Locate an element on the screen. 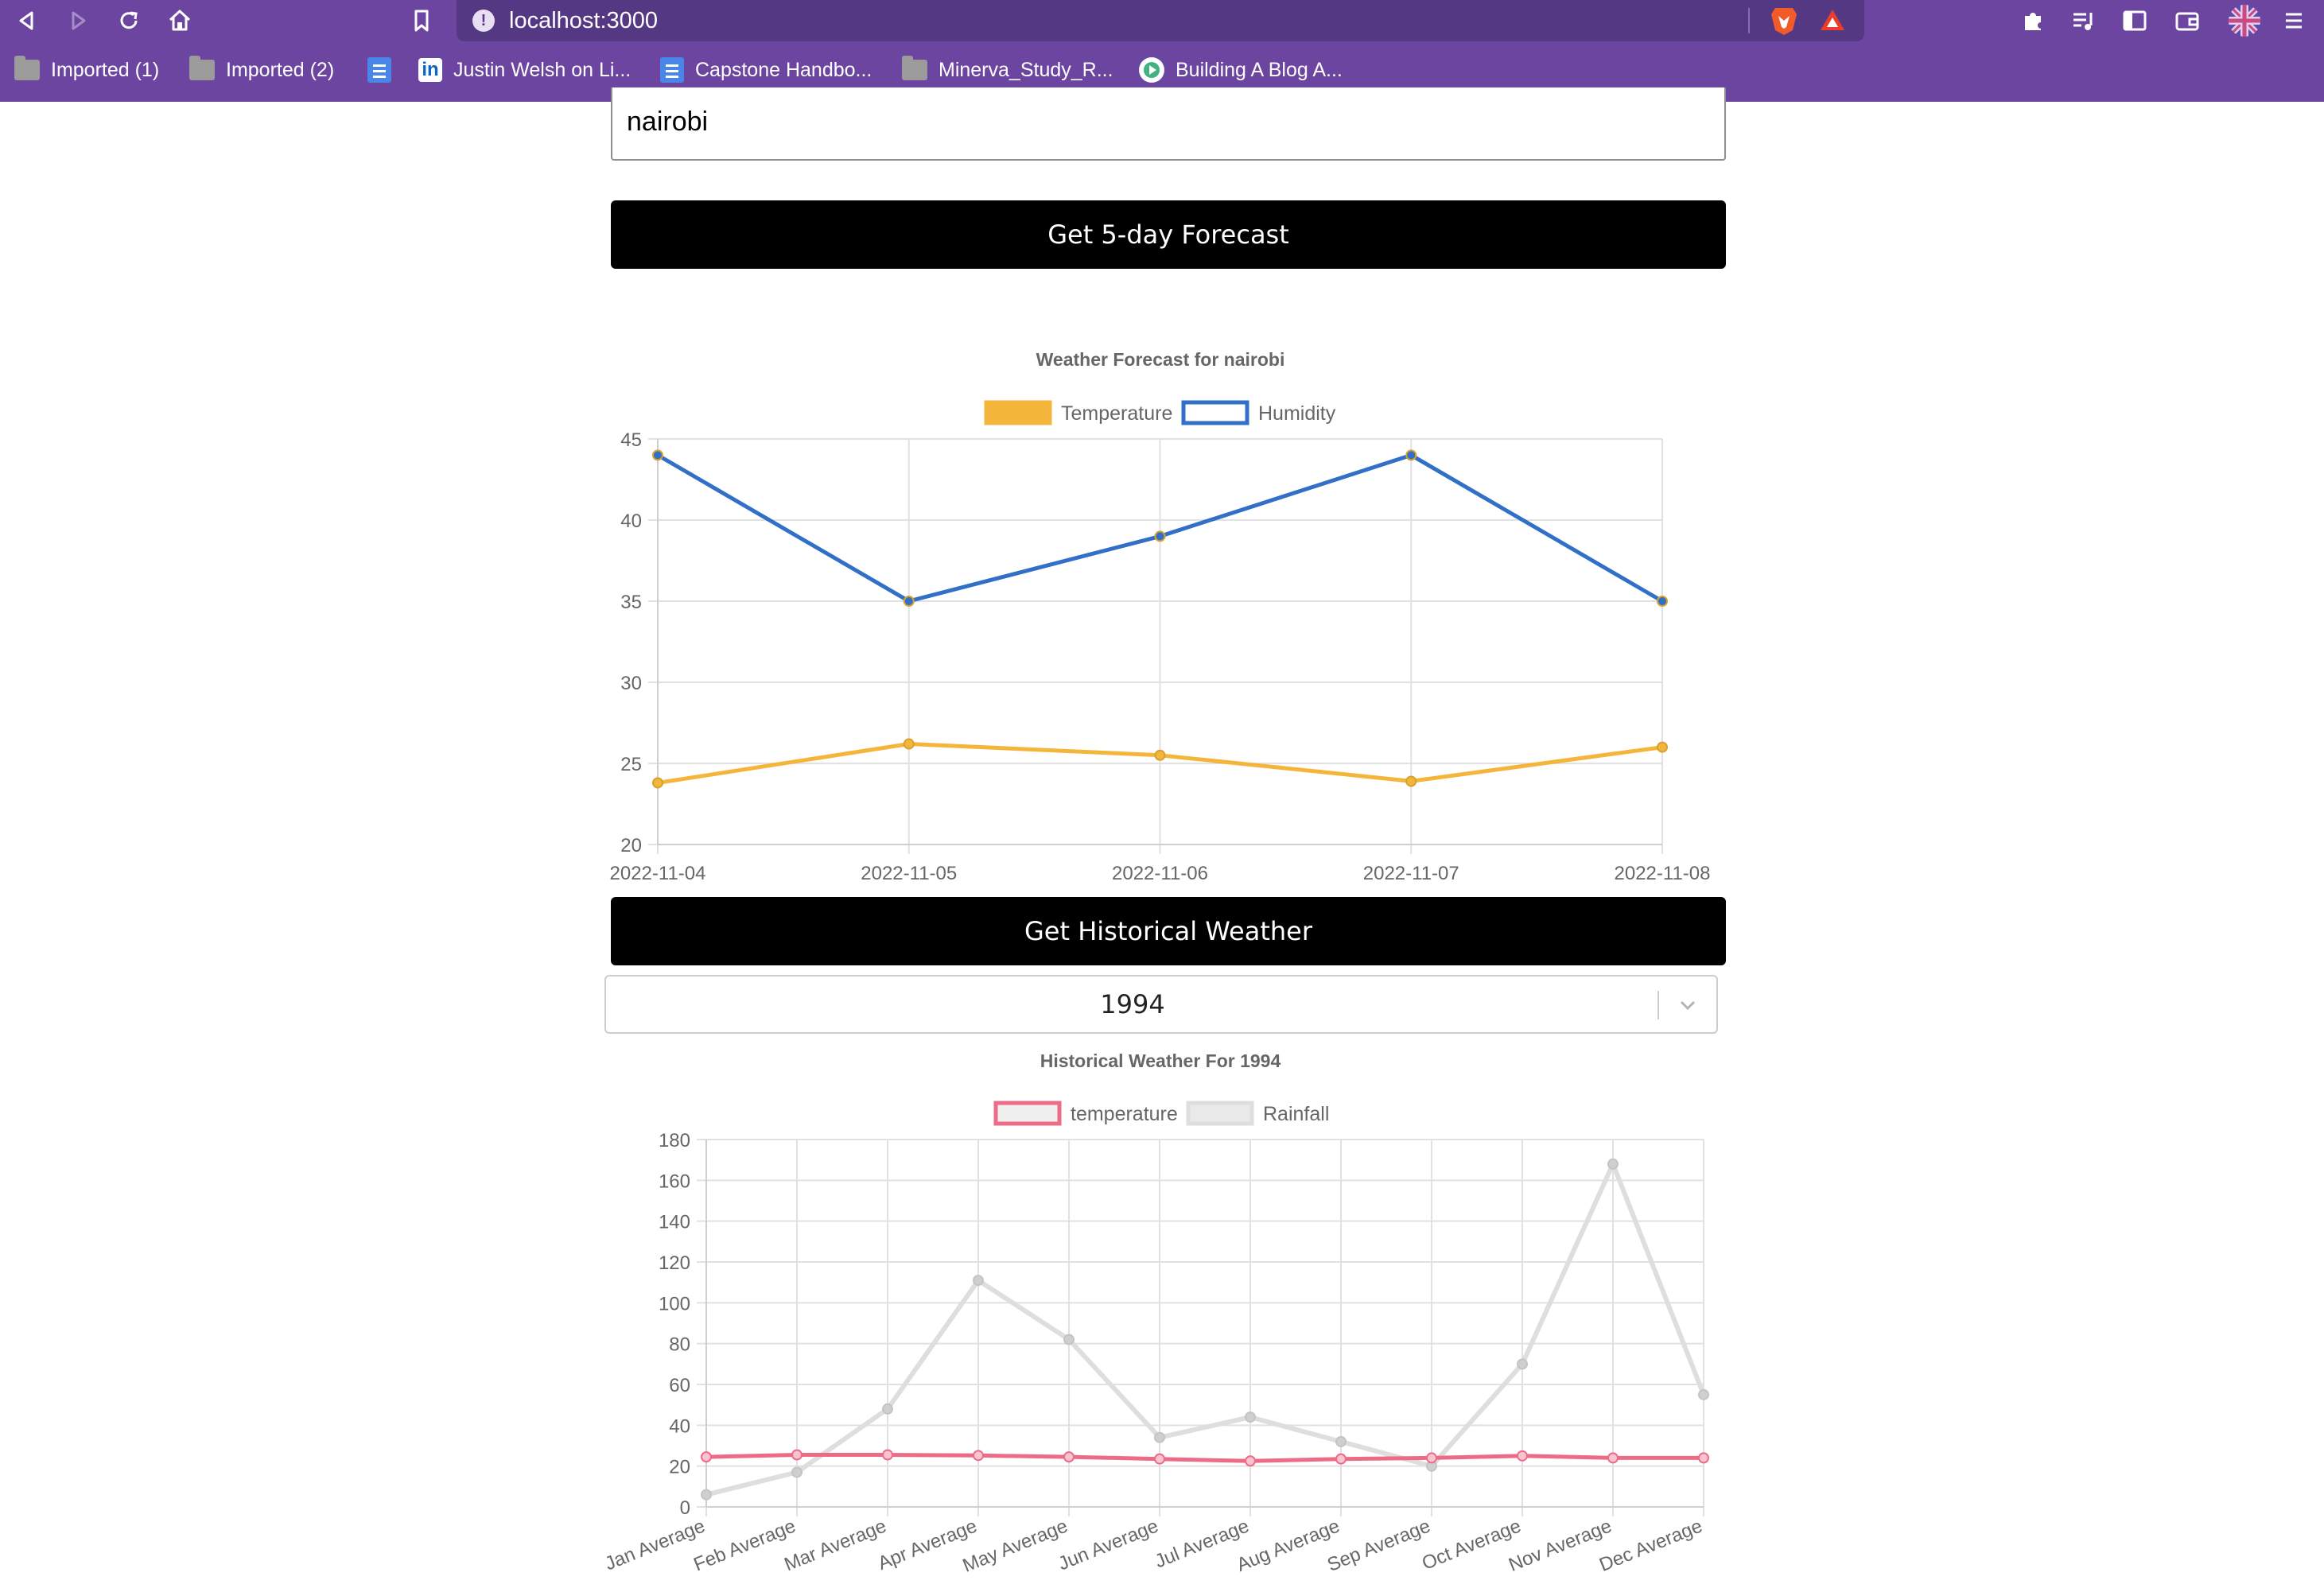  y-tick-label: 160 is located at coordinates (674, 1181).